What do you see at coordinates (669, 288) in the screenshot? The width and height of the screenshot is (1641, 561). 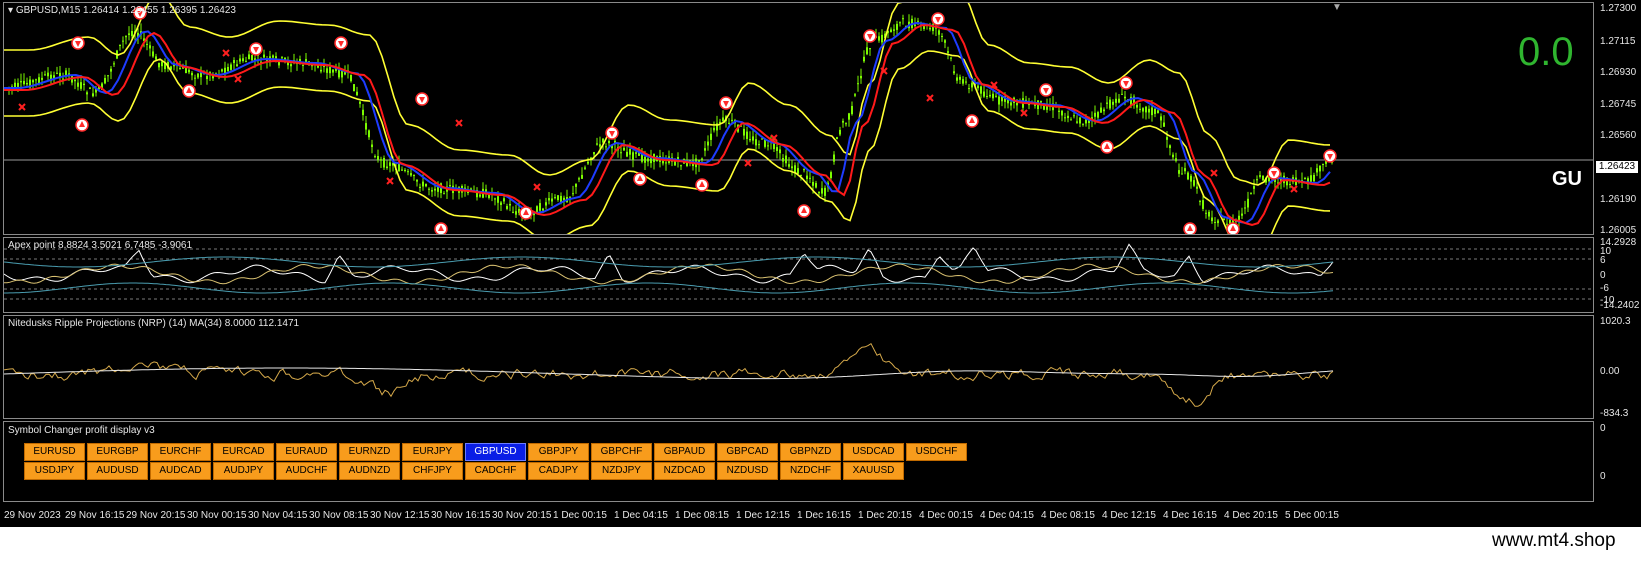 I see `apex-lower-line` at bounding box center [669, 288].